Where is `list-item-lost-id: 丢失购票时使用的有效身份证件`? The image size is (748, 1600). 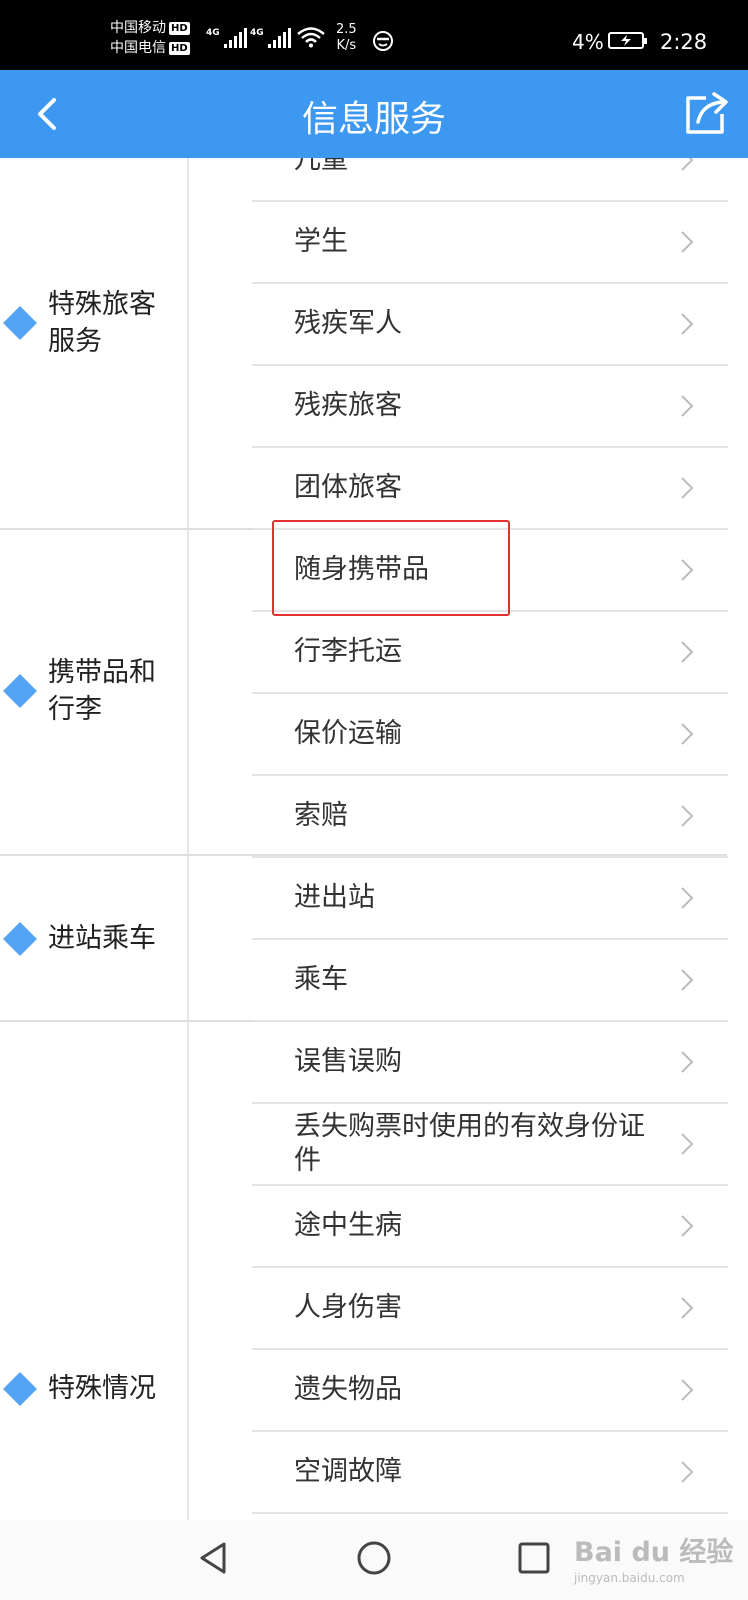 list-item-lost-id: 丢失购票时使用的有效身份证件 is located at coordinates (490, 1145).